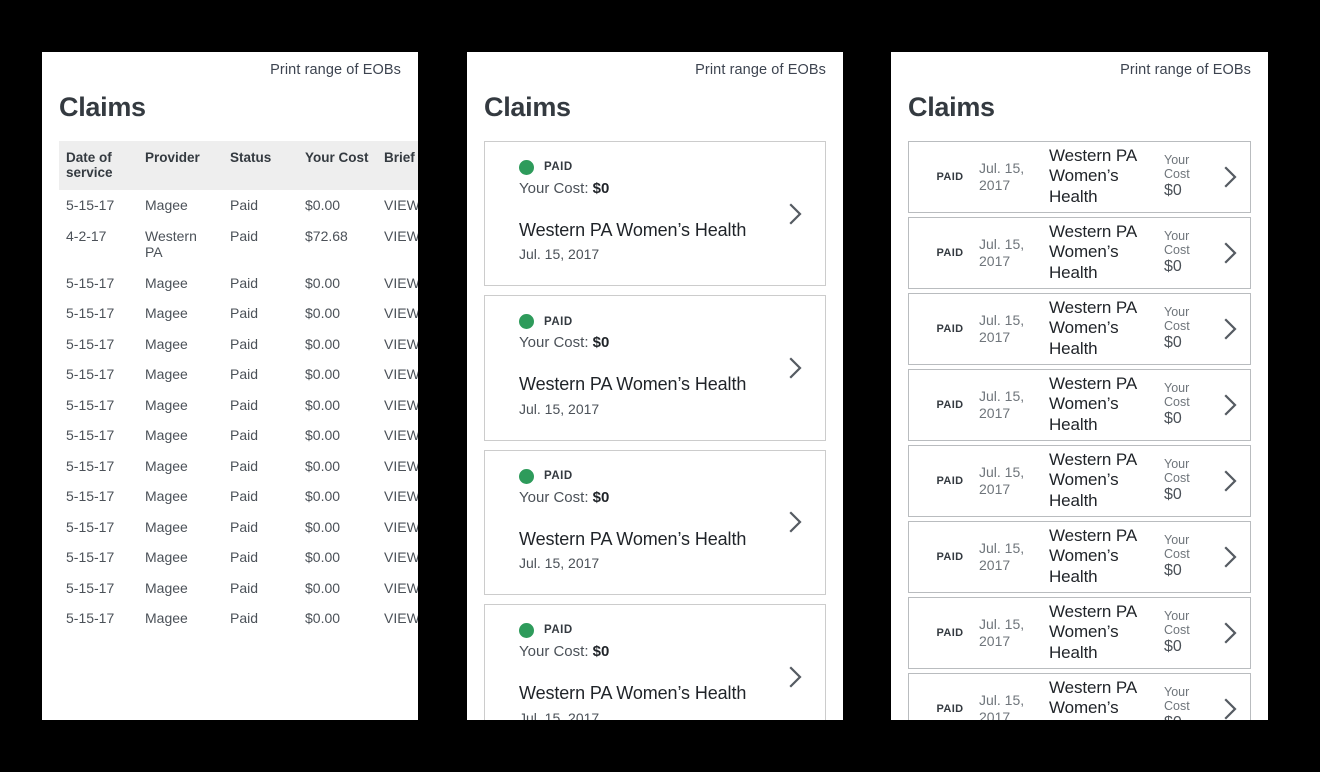 This screenshot has width=1320, height=772. What do you see at coordinates (397, 165) in the screenshot?
I see `column-header-brief: Brief` at bounding box center [397, 165].